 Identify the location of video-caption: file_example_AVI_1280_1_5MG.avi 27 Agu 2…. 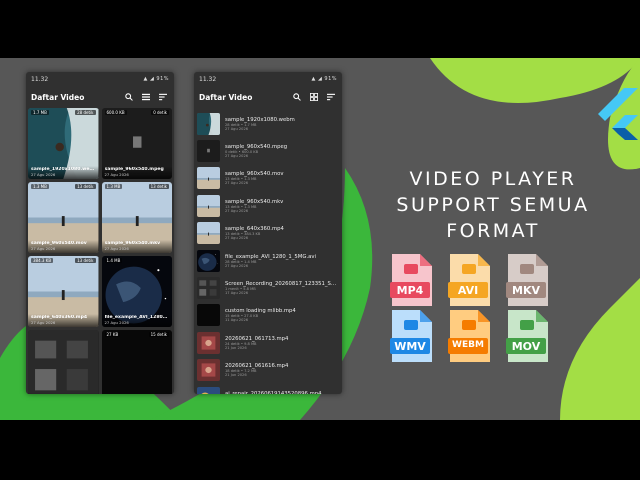
(136, 320).